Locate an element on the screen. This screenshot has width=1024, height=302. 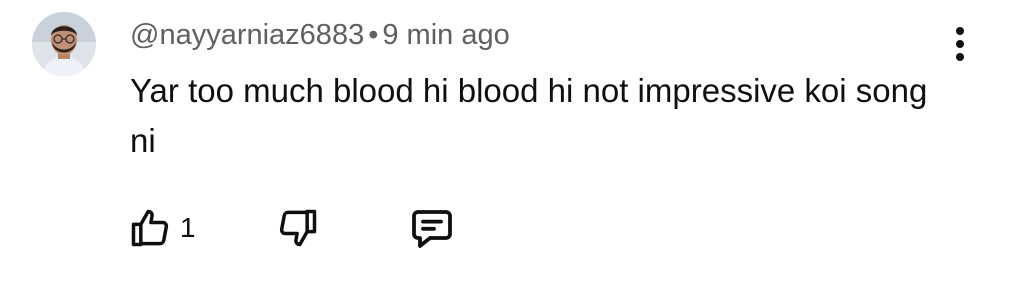
like-count: 1 is located at coordinates (188, 227).